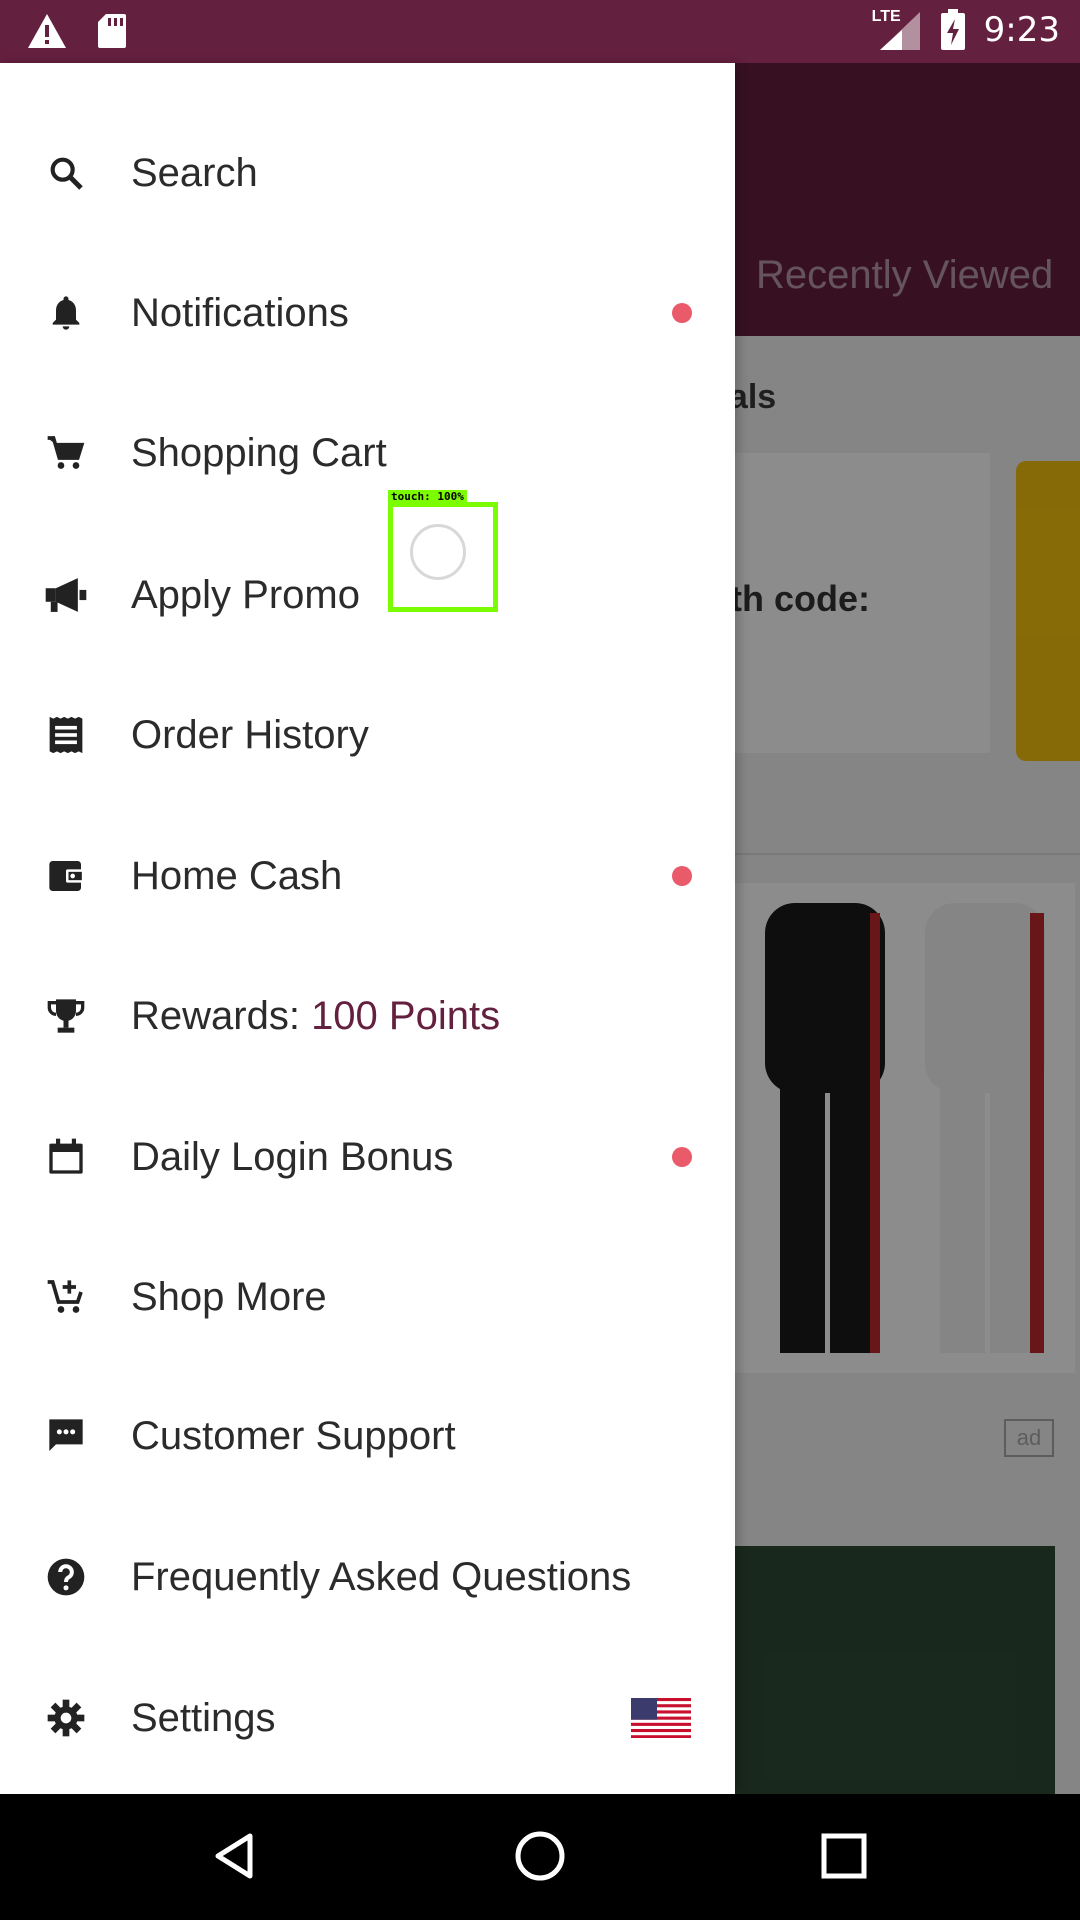  I want to click on menu-item-apply-promo: Apply Promo, so click(367, 595).